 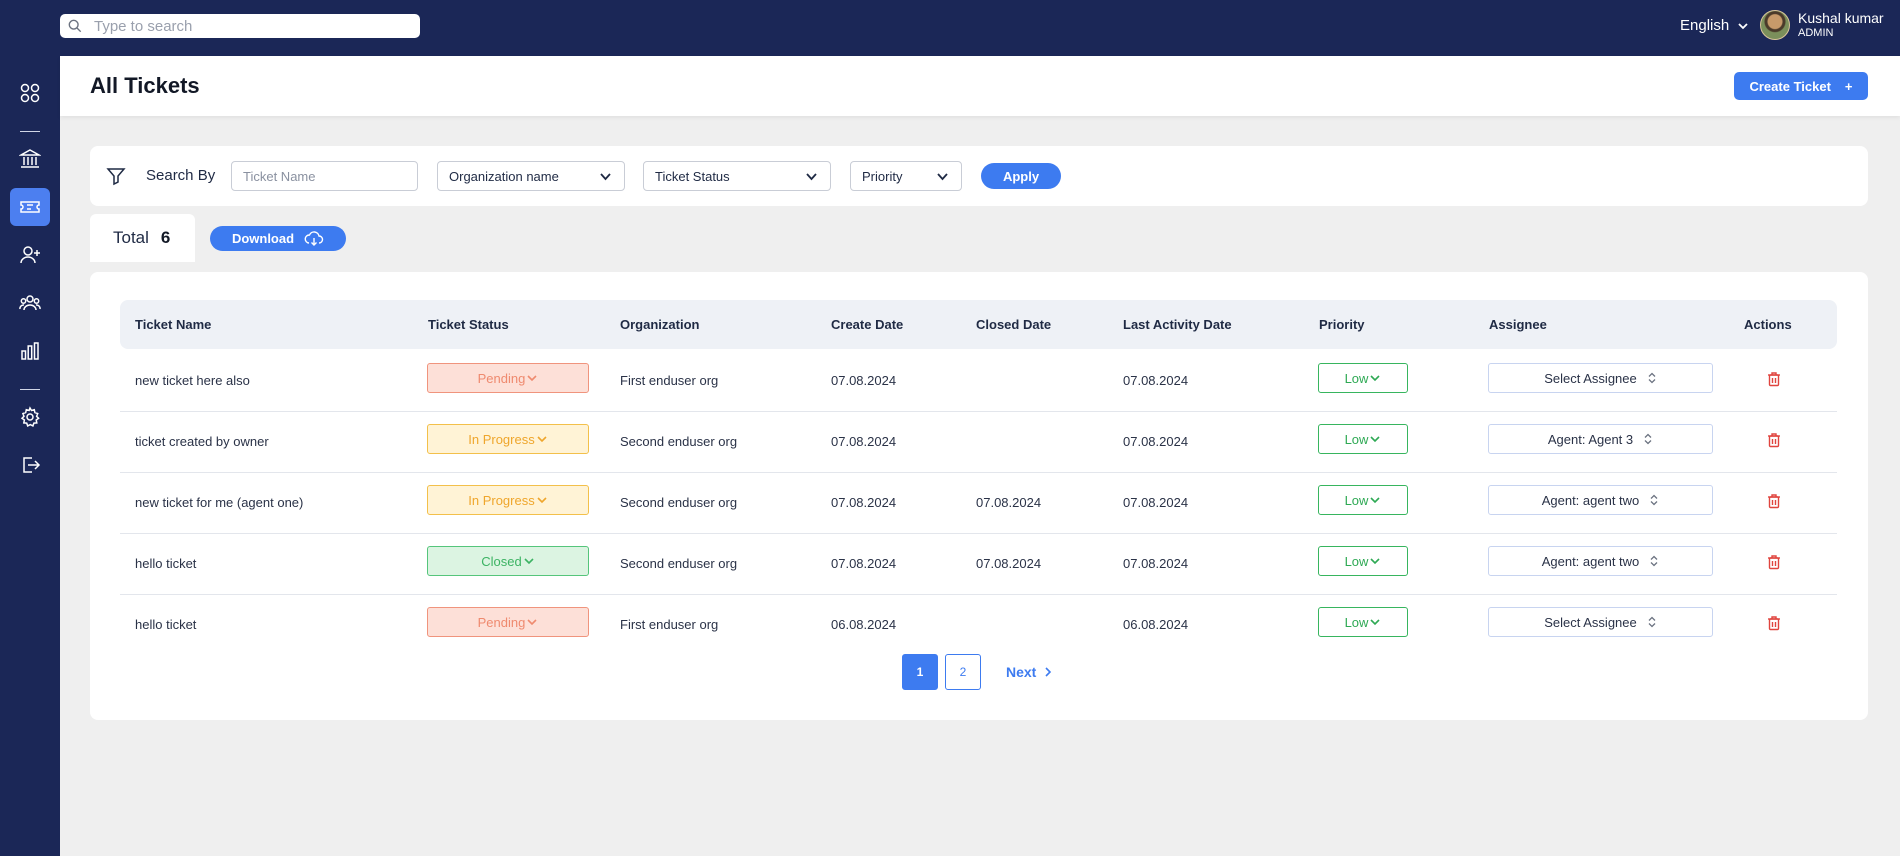 I want to click on organization-select: Organization name, so click(x=531, y=176).